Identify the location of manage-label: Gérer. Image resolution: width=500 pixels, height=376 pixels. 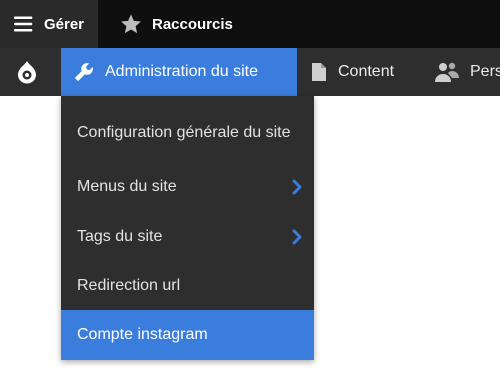
(63, 24).